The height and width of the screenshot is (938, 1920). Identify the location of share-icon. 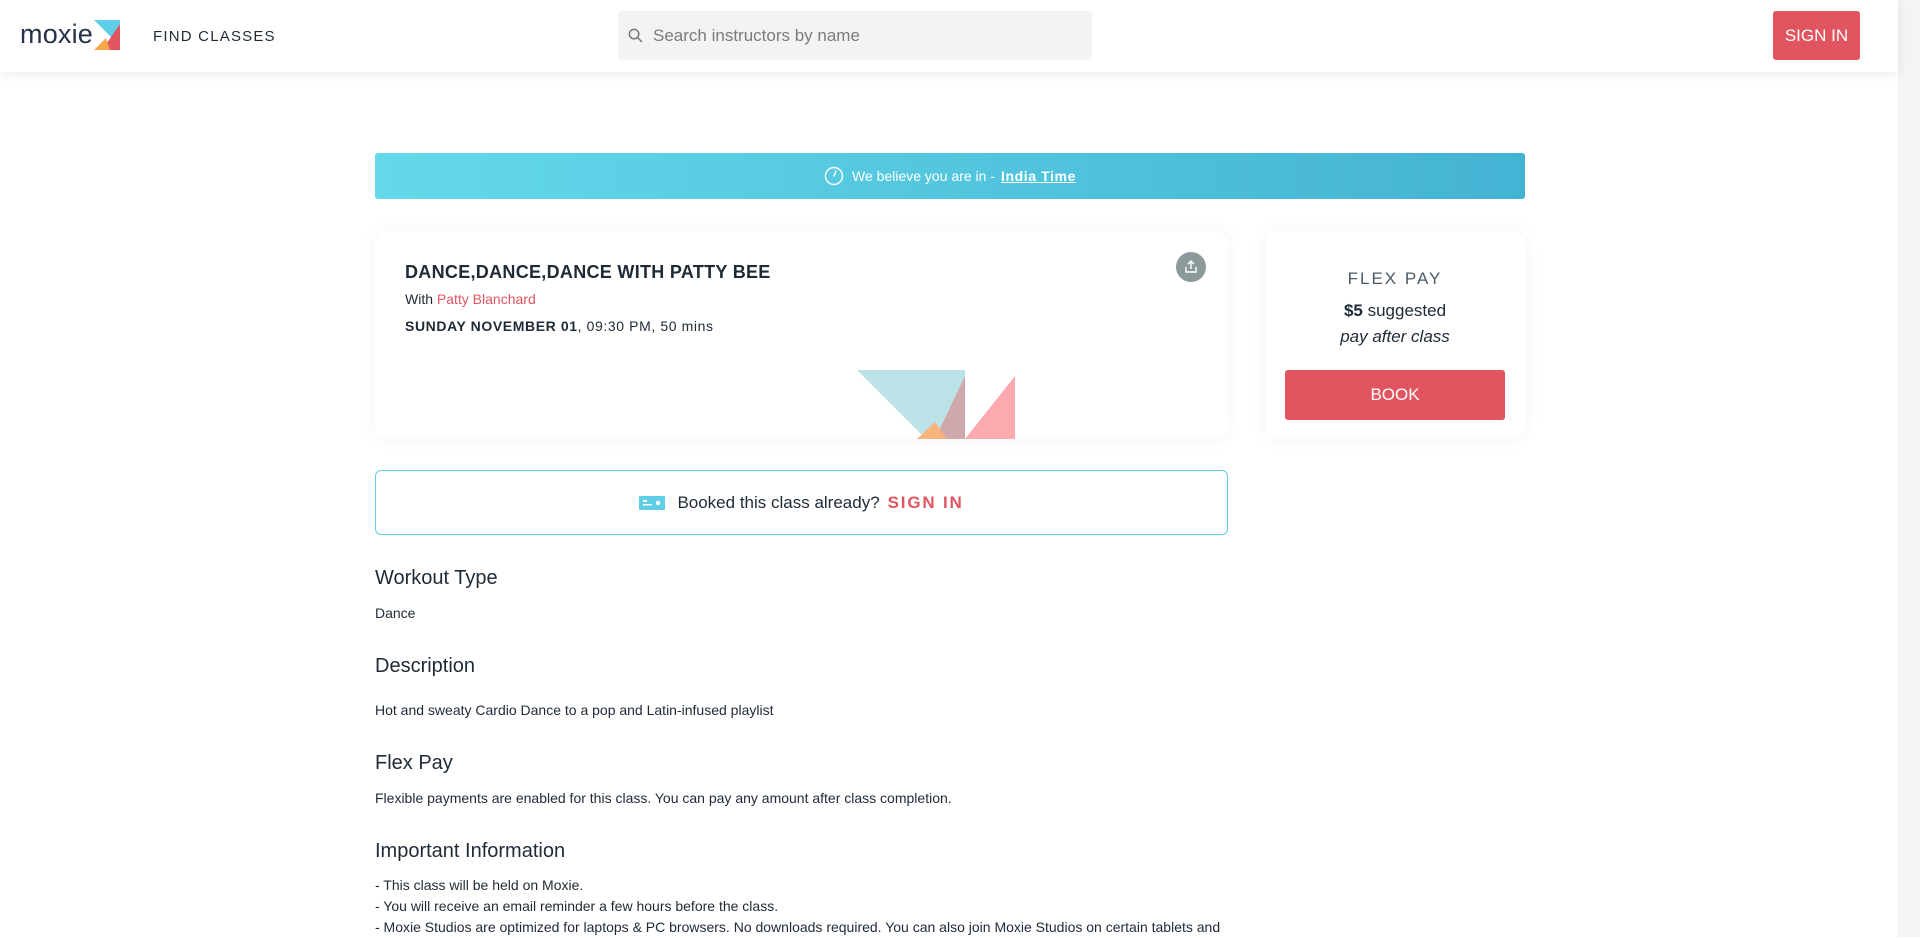
(1191, 266).